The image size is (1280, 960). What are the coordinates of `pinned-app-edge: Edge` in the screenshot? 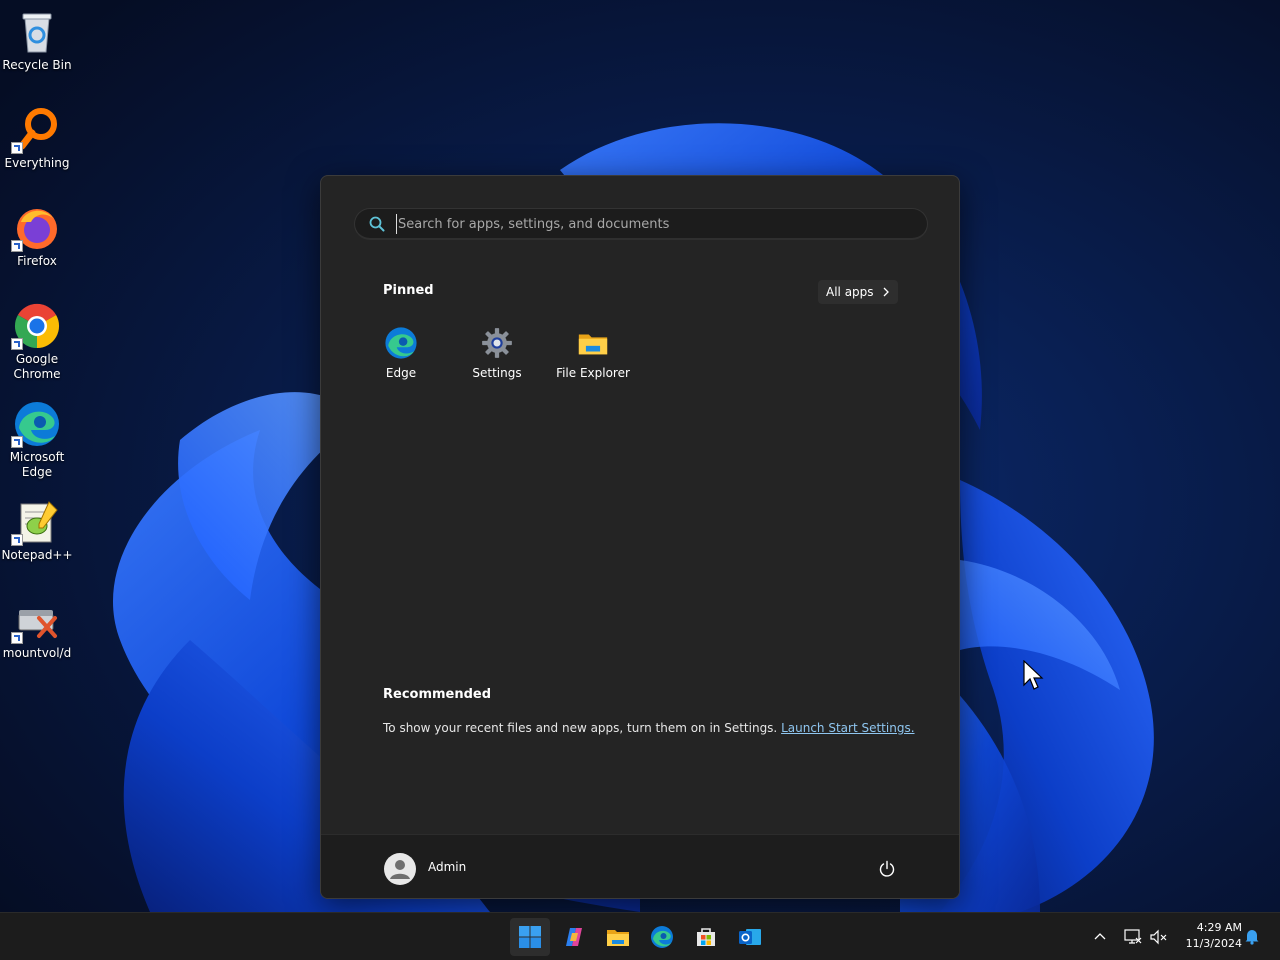 It's located at (401, 354).